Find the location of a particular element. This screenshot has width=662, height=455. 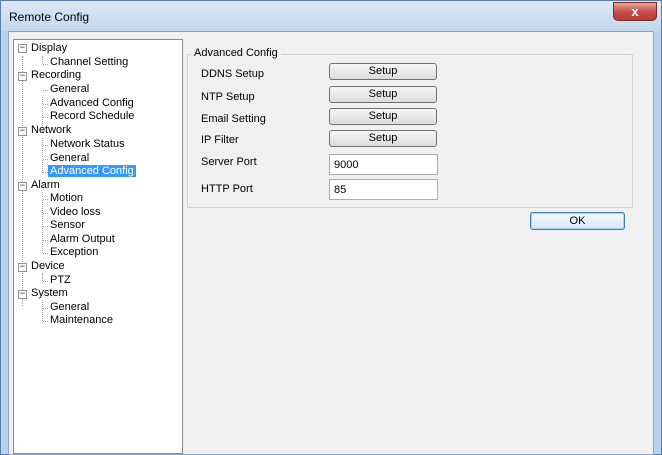

tree-item-motion: Motion is located at coordinates (66, 198).